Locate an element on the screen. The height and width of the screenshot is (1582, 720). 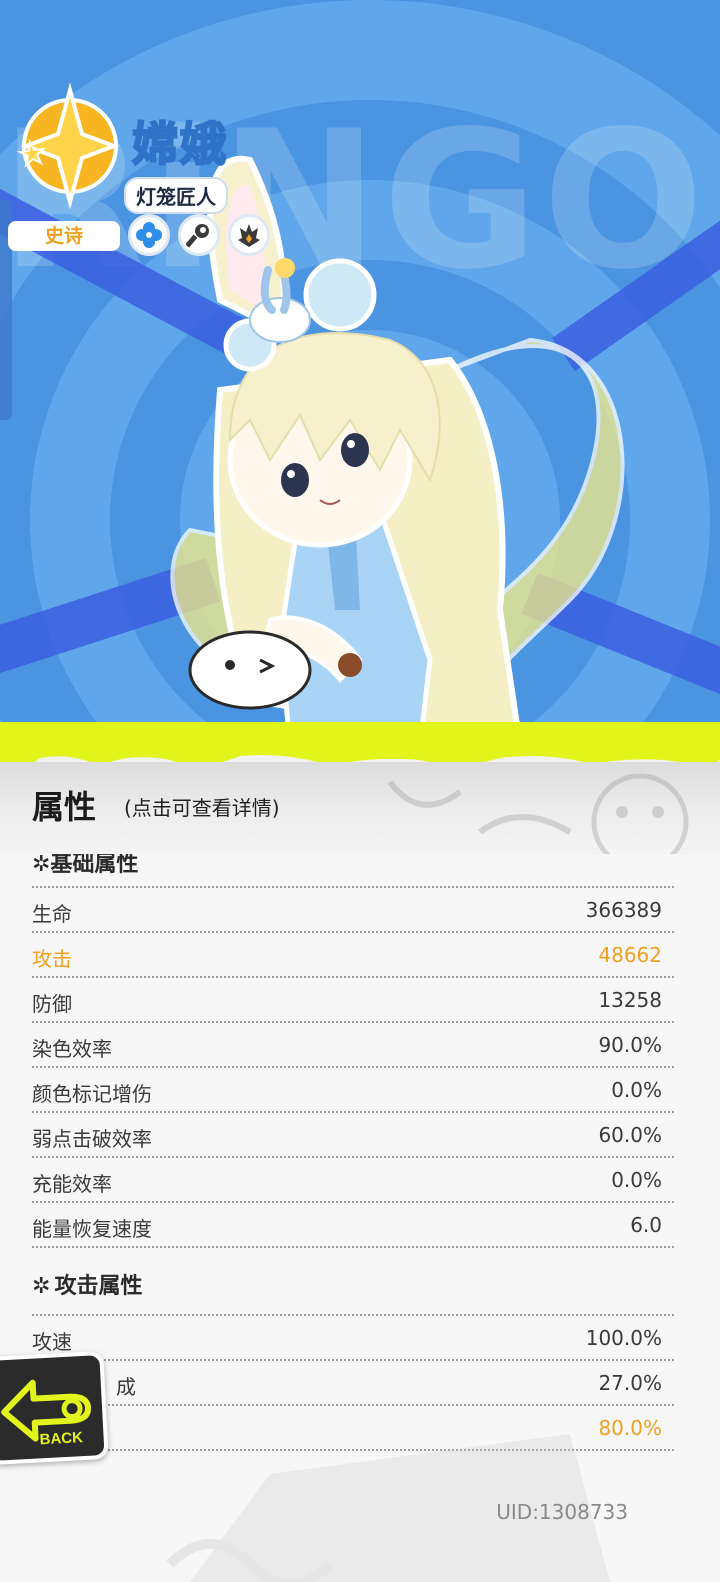
background-graffiti is located at coordinates (388, 1508).